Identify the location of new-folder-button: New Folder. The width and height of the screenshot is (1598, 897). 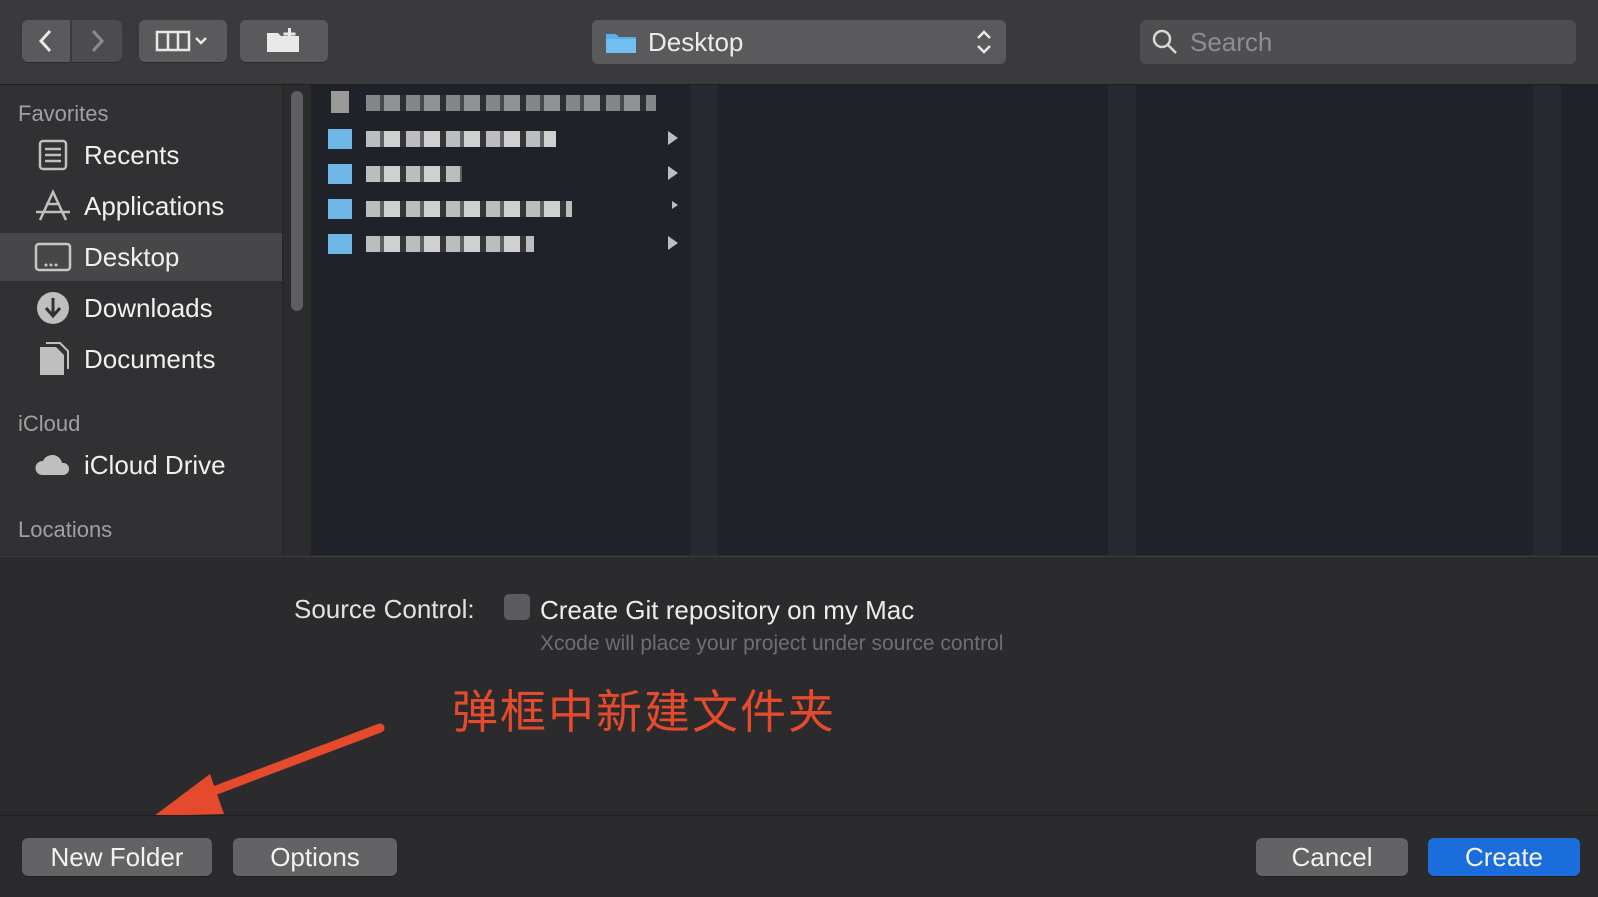
(117, 857).